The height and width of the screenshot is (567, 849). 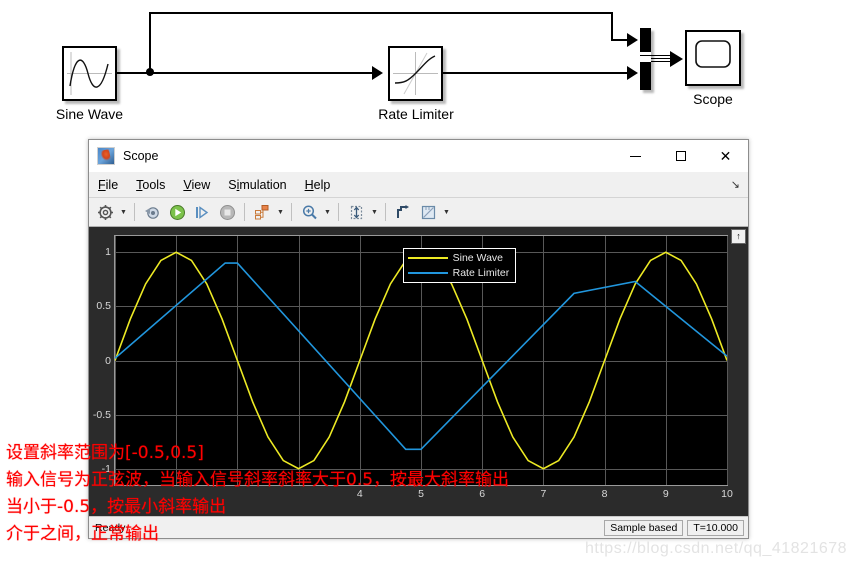 What do you see at coordinates (403, 212) in the screenshot?
I see `cursor-measurements-icon` at bounding box center [403, 212].